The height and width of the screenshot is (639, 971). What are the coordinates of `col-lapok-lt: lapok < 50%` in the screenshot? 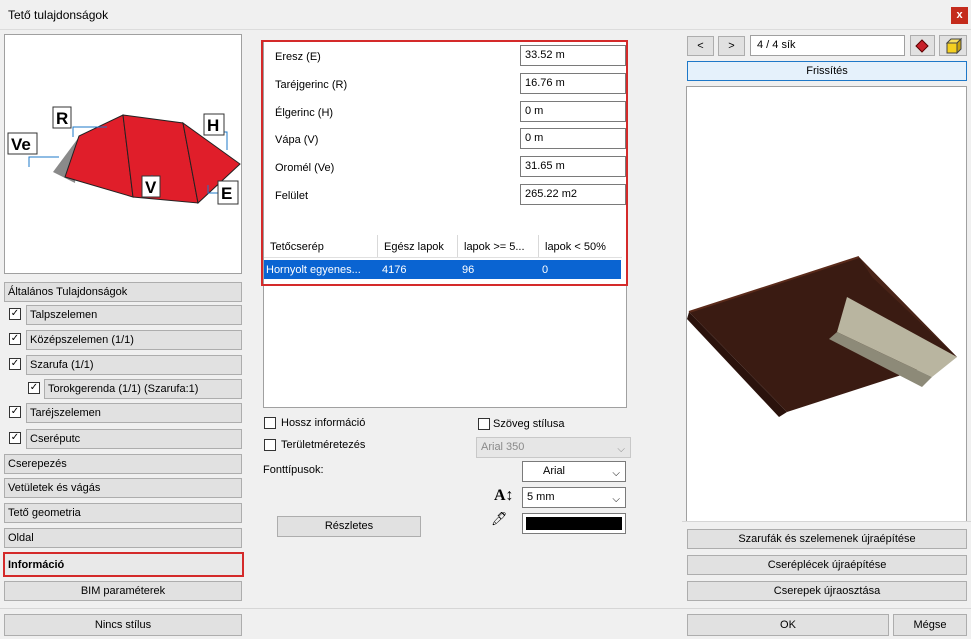 It's located at (575, 247).